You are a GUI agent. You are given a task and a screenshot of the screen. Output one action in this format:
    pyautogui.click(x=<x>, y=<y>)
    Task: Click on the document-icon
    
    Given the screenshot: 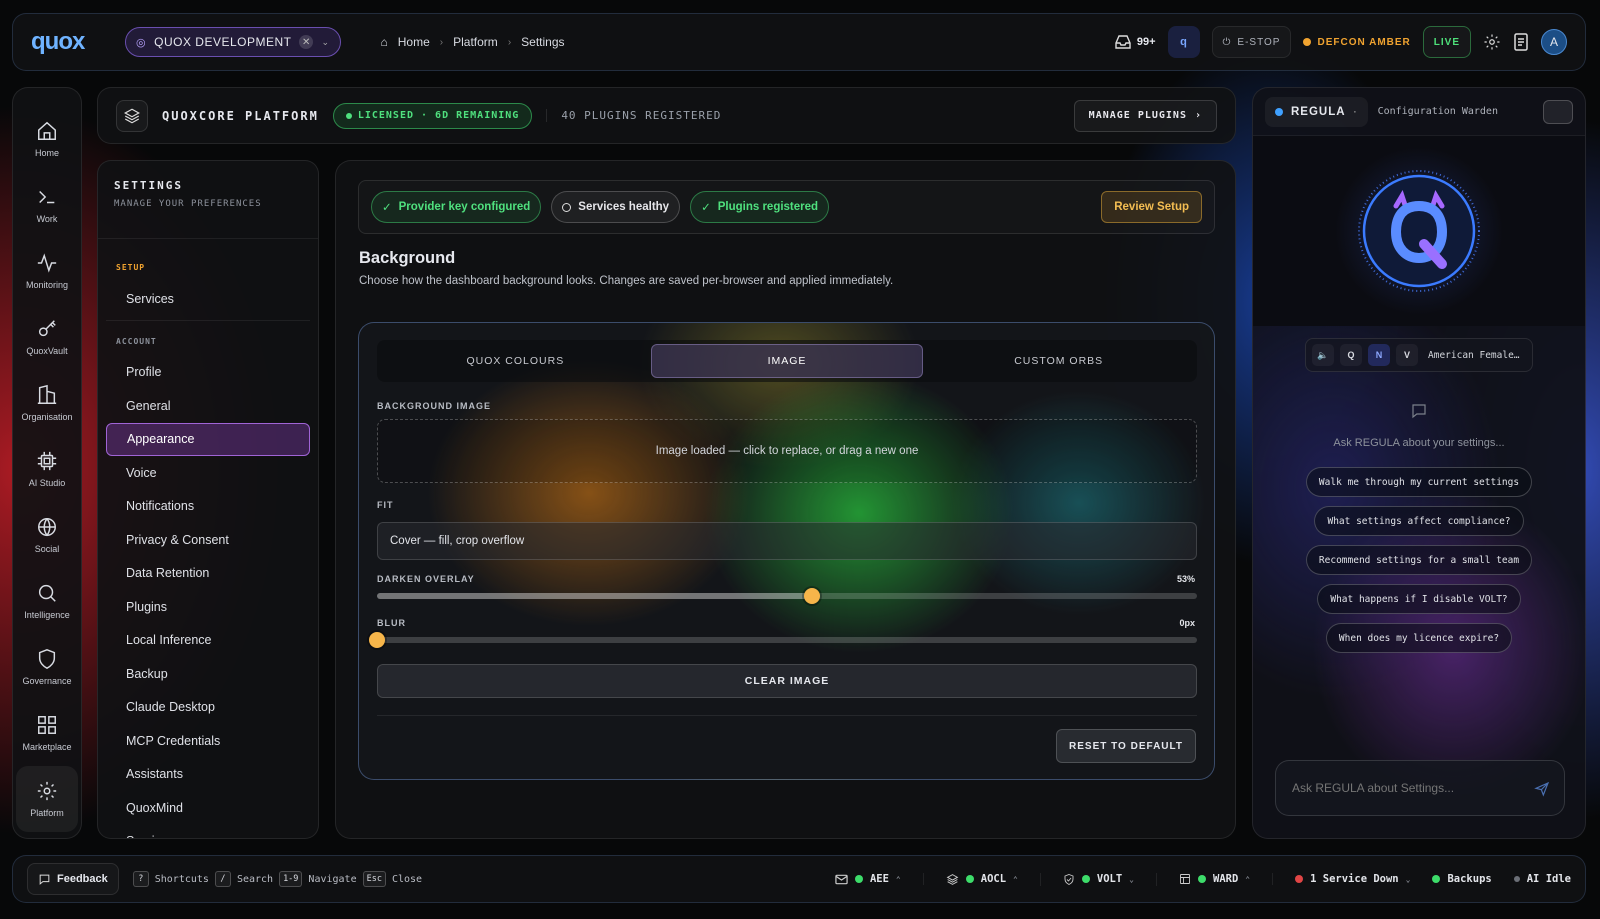 What is the action you would take?
    pyautogui.click(x=1521, y=42)
    